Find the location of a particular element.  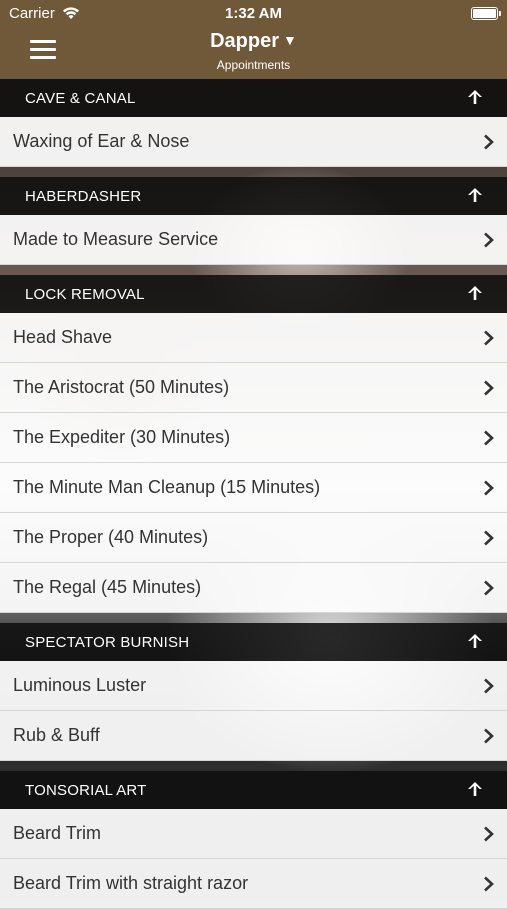

list-item-label: The Aristocrat (50 Minutes) is located at coordinates (121, 387).